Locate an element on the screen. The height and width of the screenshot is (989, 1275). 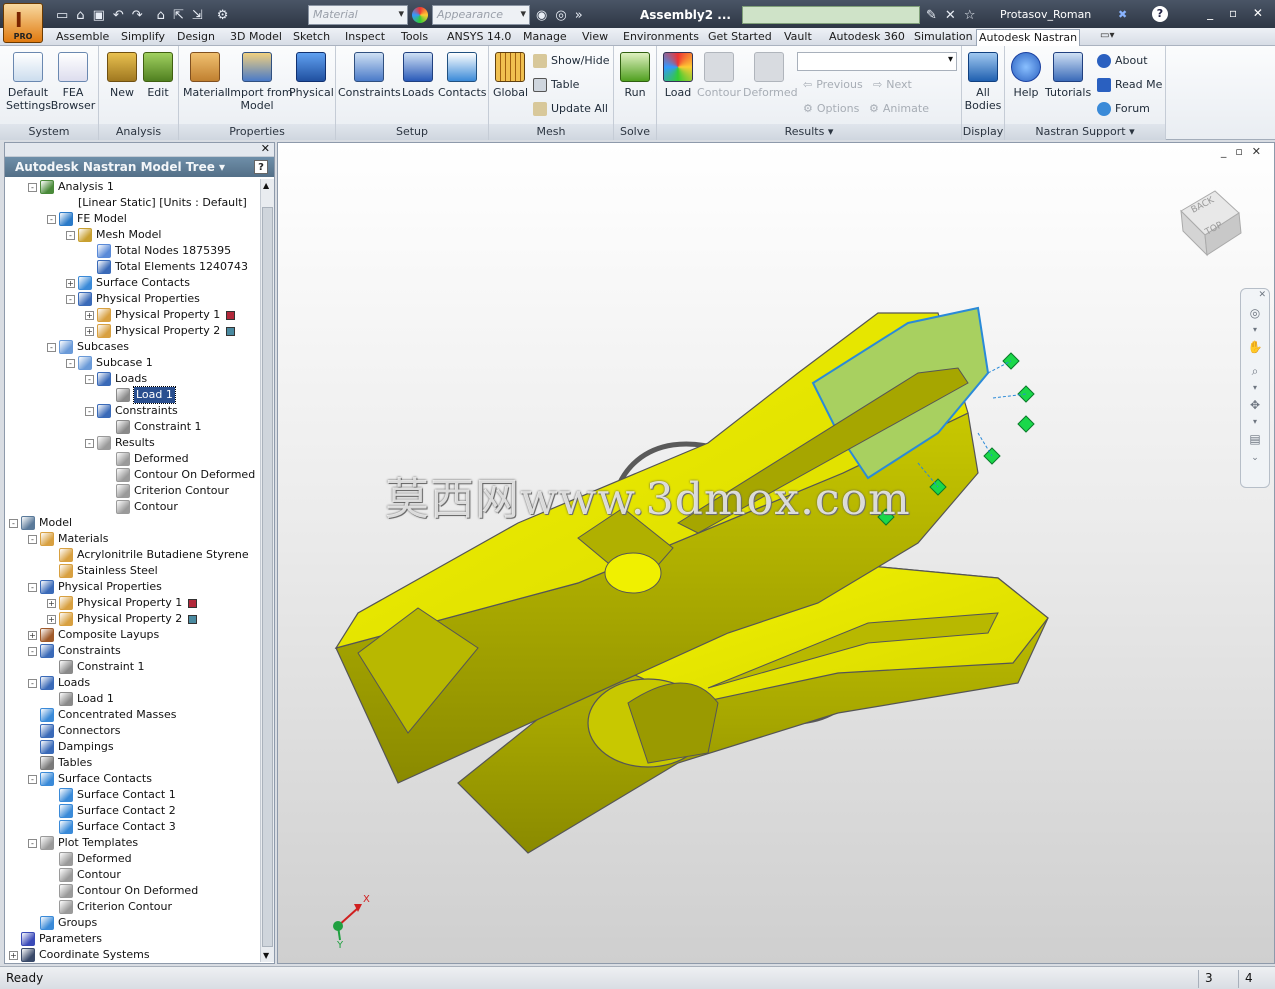
redo-icon: ↷ is located at coordinates (137, 15).